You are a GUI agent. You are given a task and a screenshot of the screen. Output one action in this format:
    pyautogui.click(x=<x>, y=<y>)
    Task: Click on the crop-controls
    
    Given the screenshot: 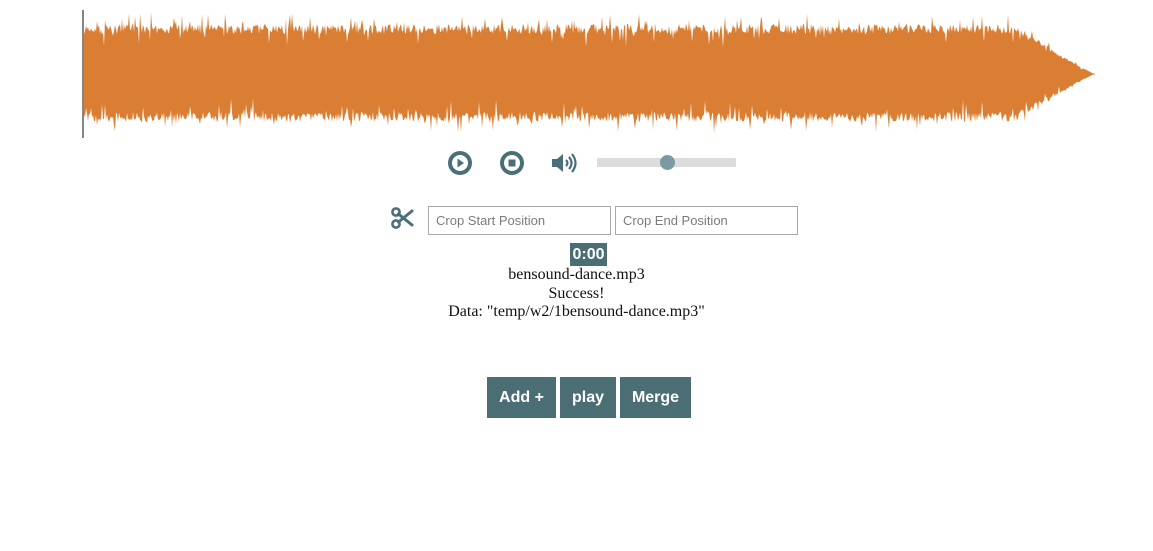 What is the action you would take?
    pyautogui.click(x=576, y=221)
    